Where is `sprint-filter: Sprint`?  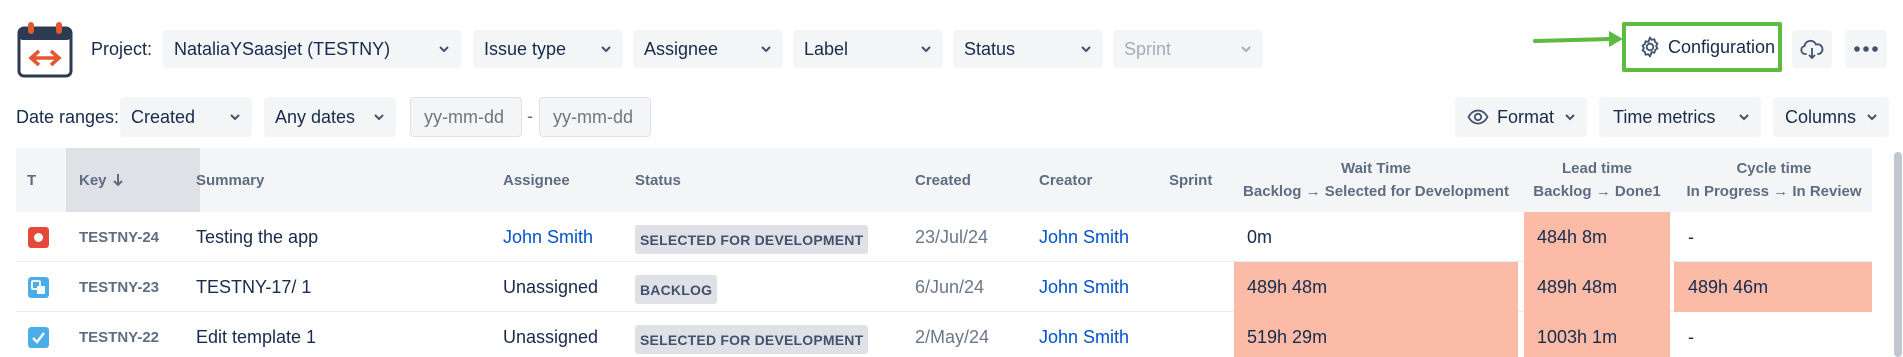 sprint-filter: Sprint is located at coordinates (1188, 49).